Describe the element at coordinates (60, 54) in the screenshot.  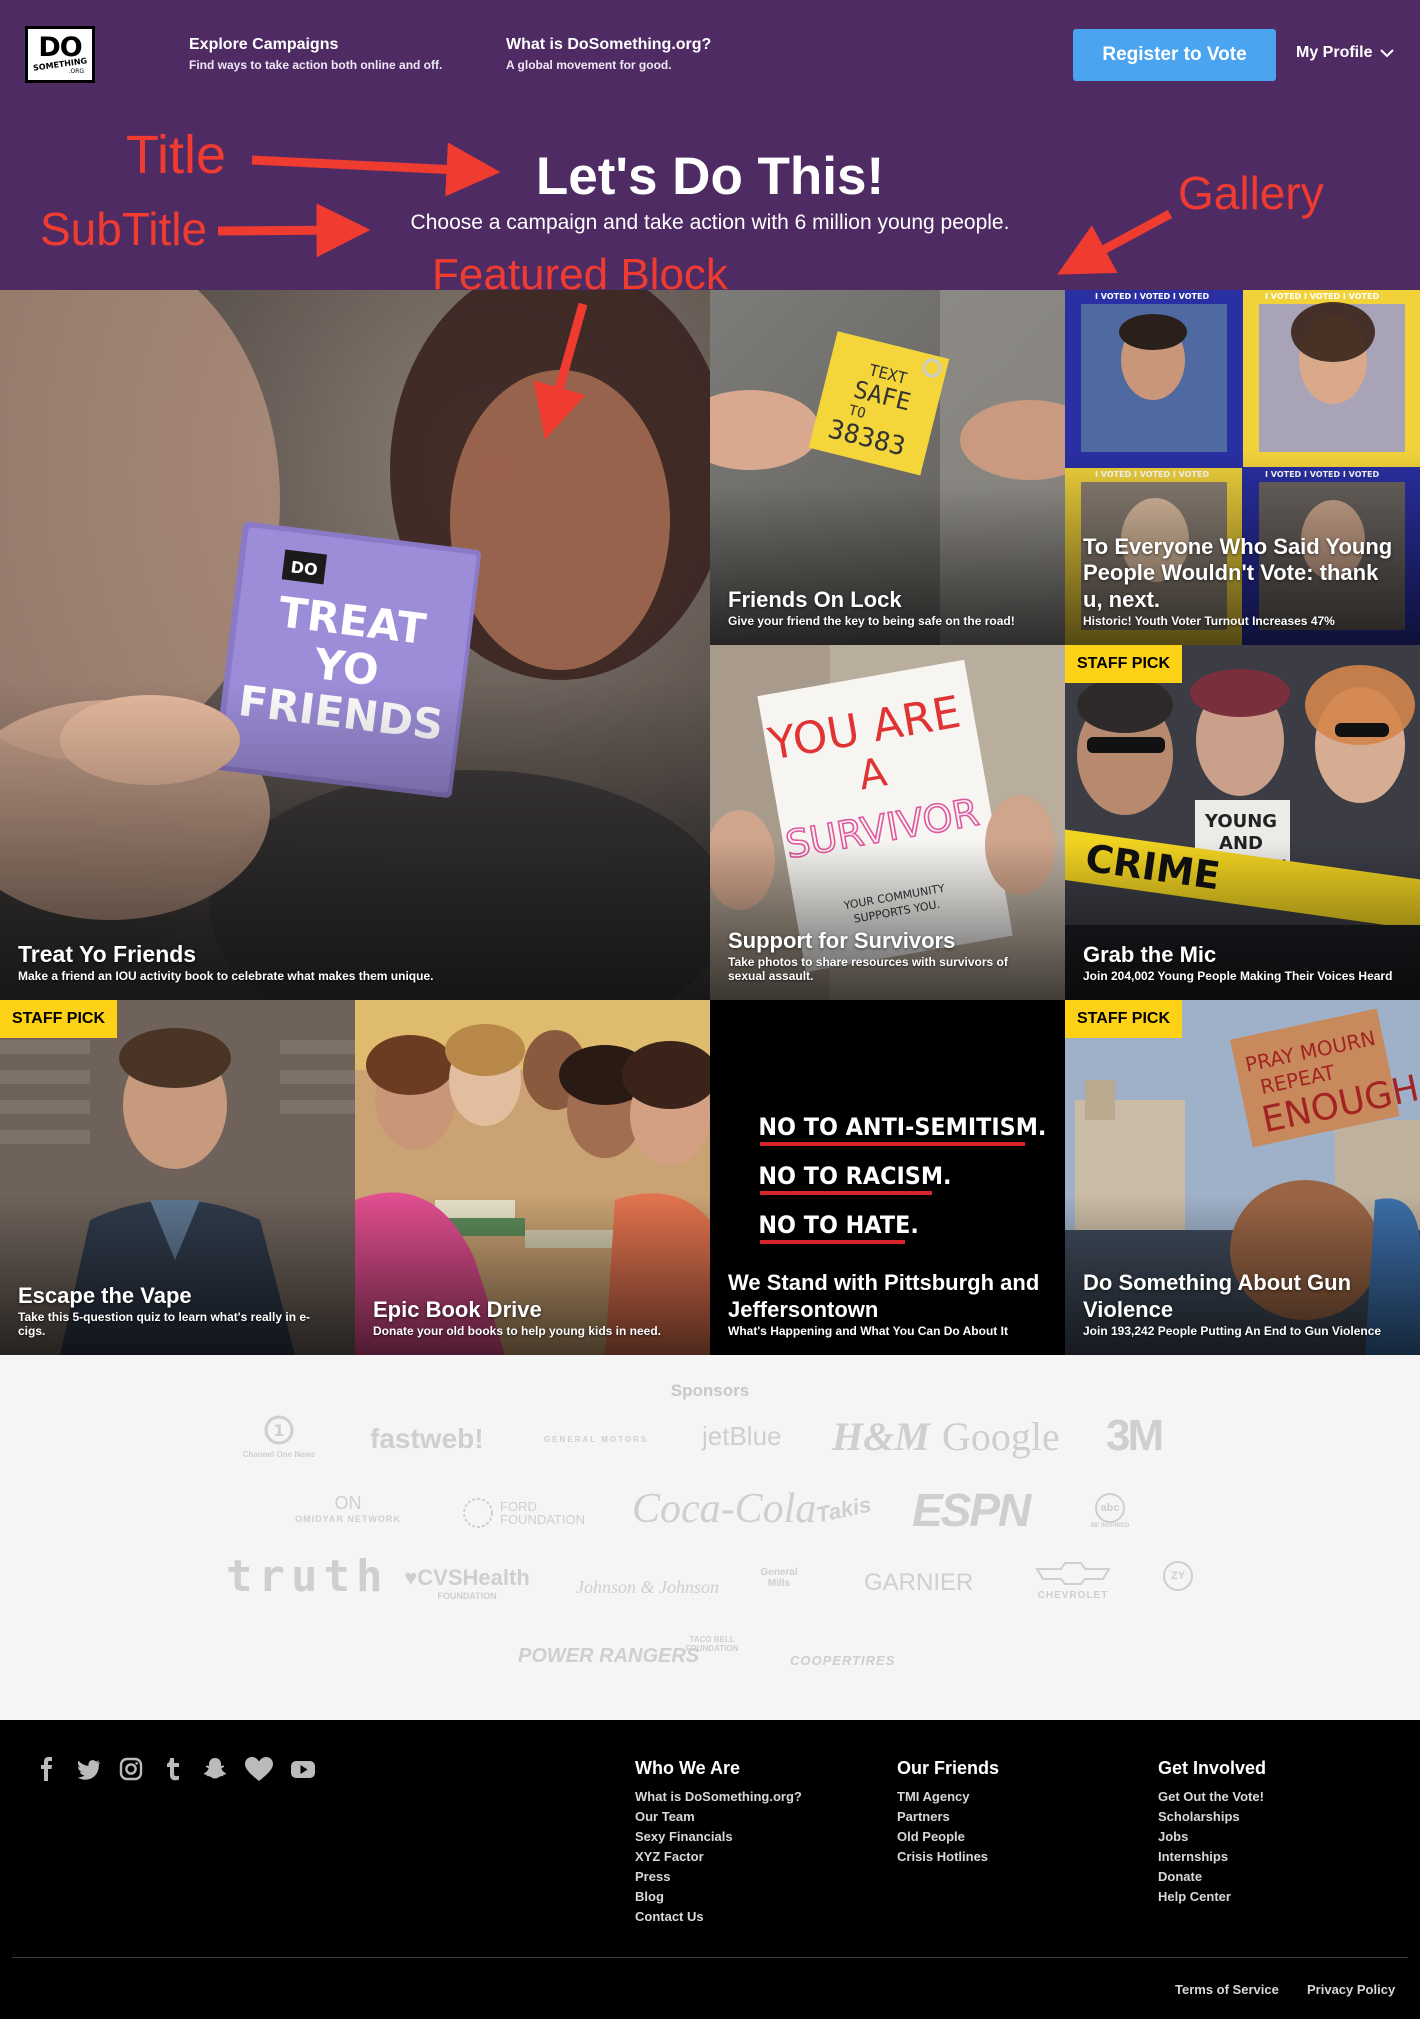
I see `dosomething-logo: DO SOMETHING .ORG` at that location.